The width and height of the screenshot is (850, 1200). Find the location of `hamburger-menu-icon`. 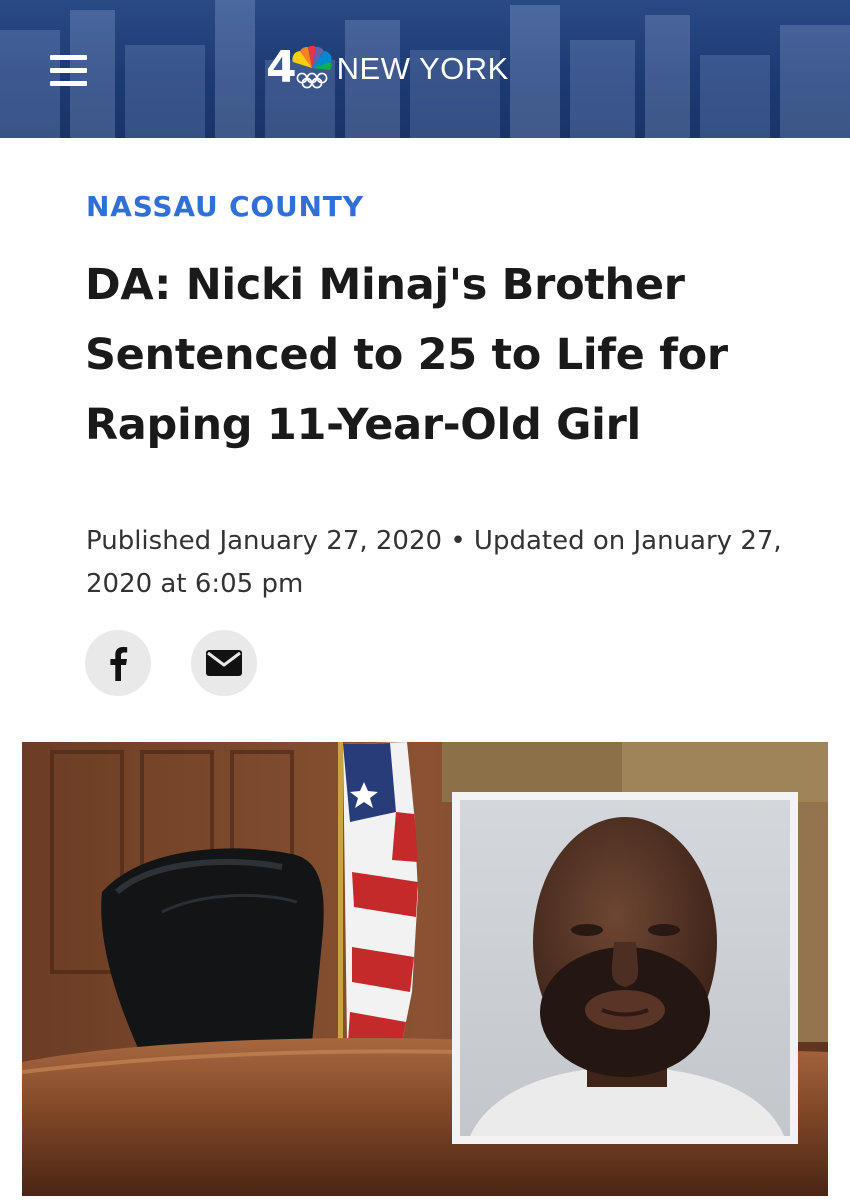

hamburger-menu-icon is located at coordinates (69, 71).